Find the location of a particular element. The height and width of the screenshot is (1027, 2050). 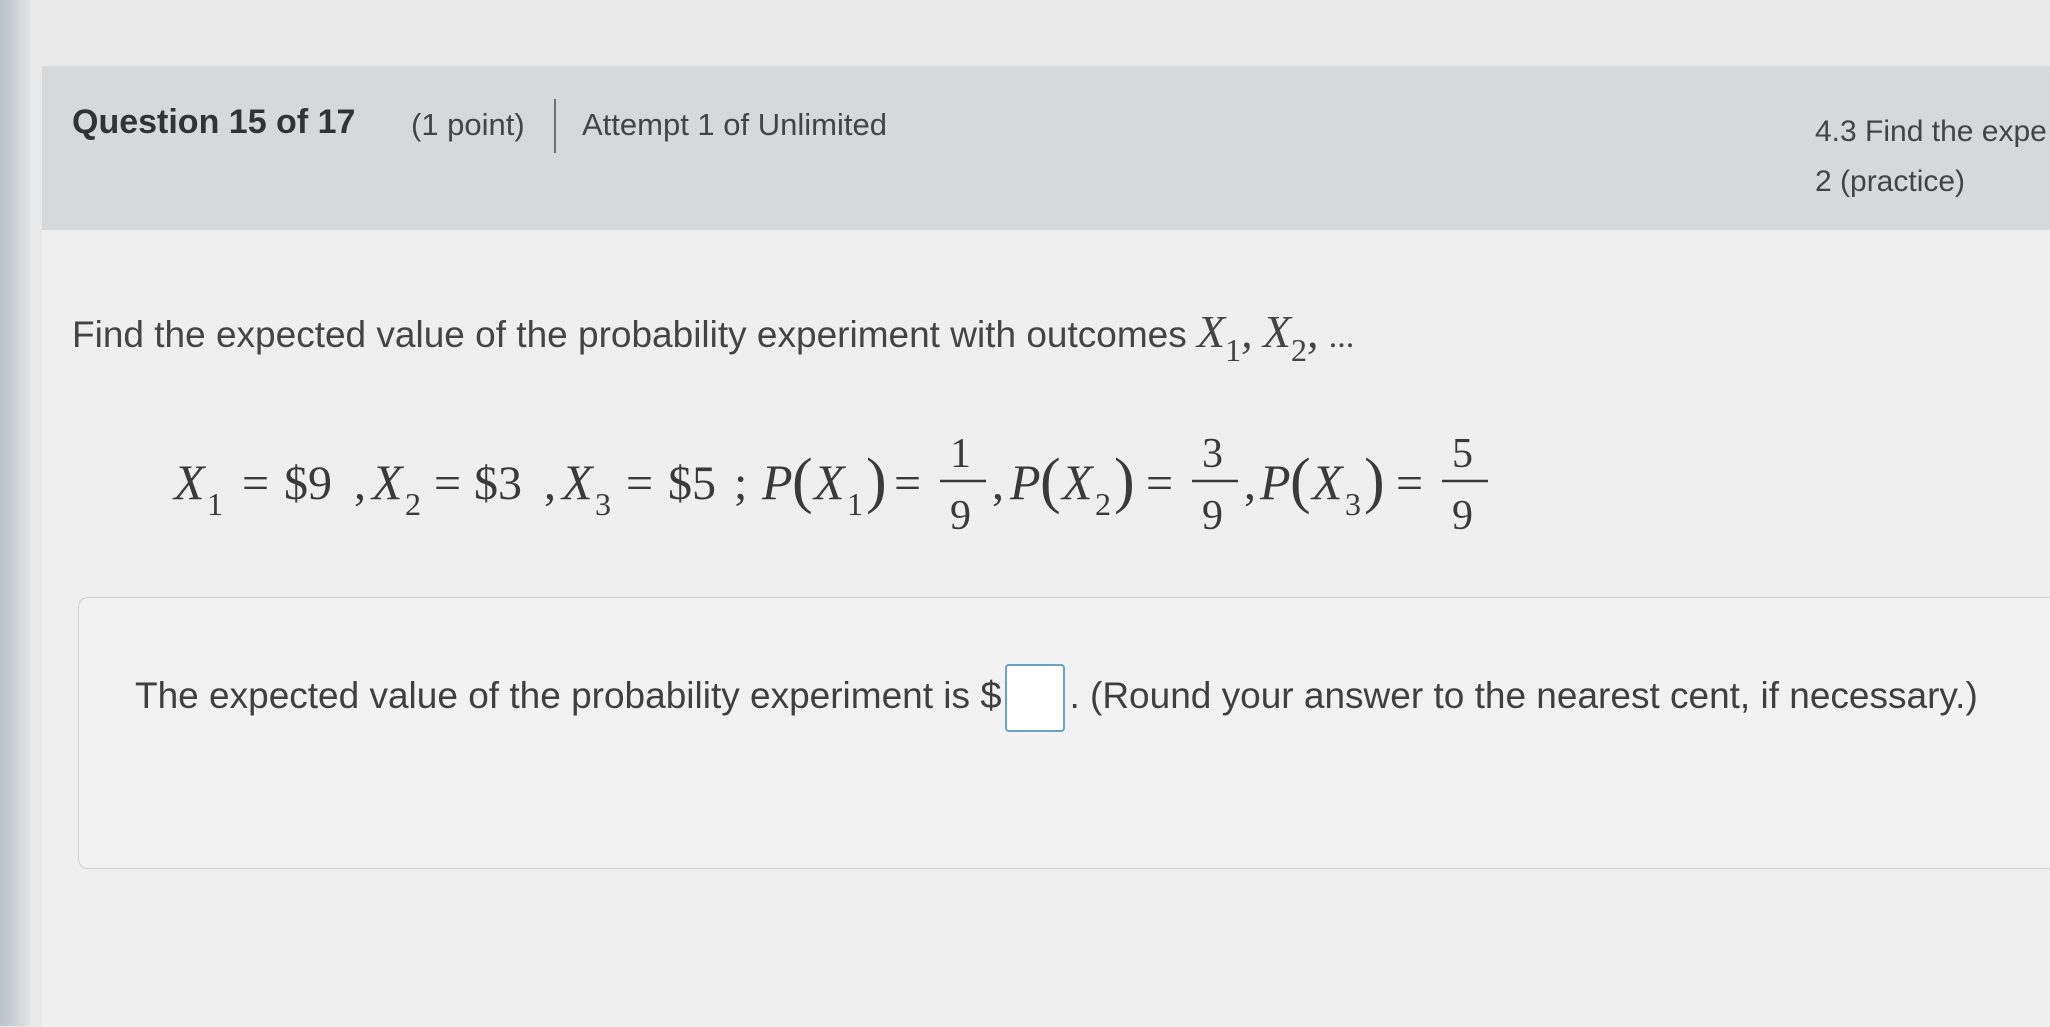

p2-den: 9 is located at coordinates (1212, 516).